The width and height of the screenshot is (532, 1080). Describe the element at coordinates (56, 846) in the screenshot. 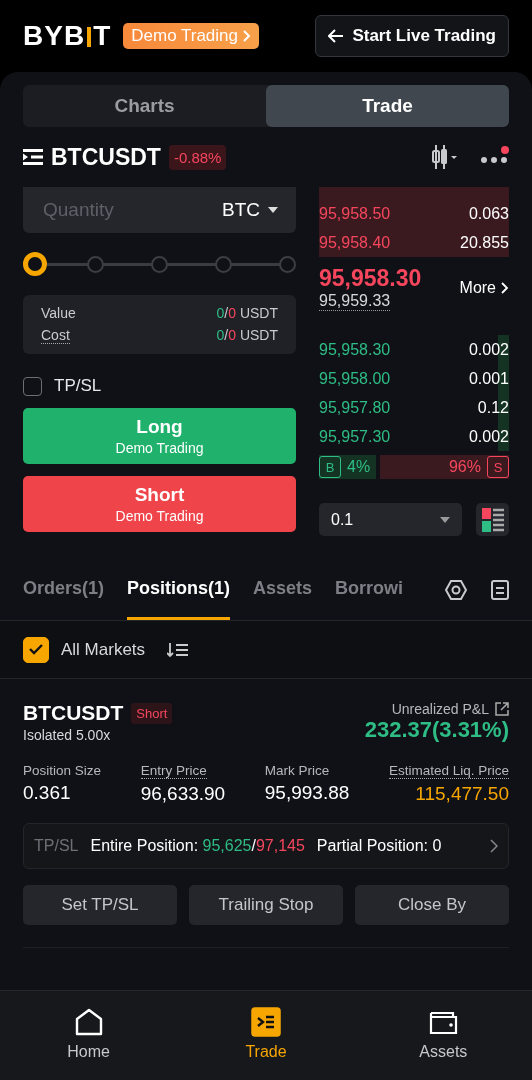

I see `tpsl-label: TP/SL` at that location.